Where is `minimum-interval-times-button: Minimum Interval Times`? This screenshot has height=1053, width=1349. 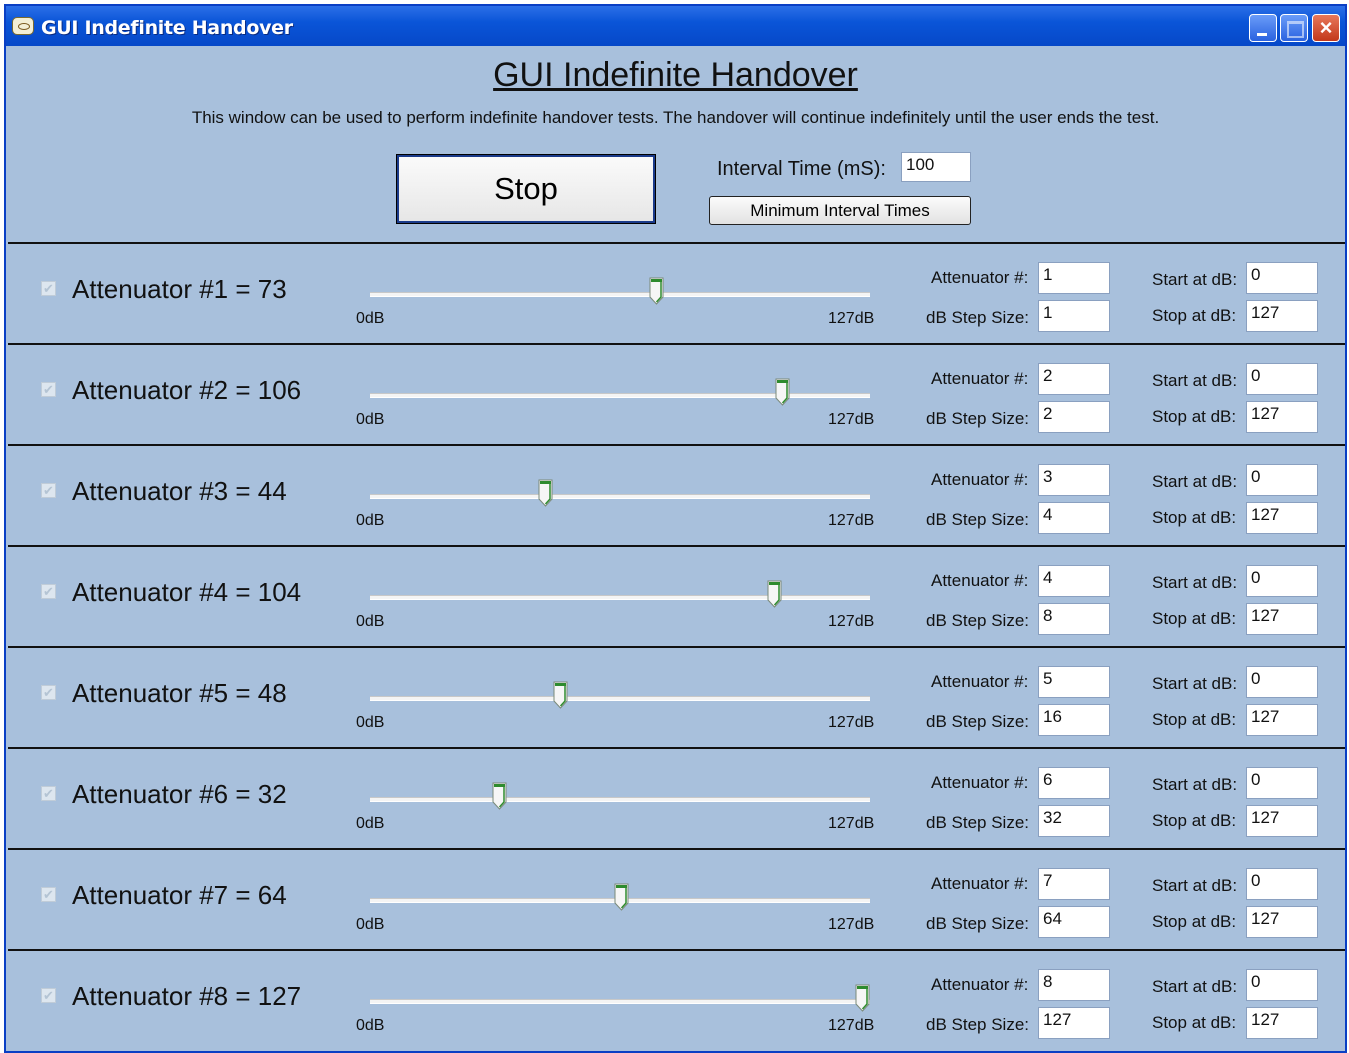
minimum-interval-times-button: Minimum Interval Times is located at coordinates (840, 210).